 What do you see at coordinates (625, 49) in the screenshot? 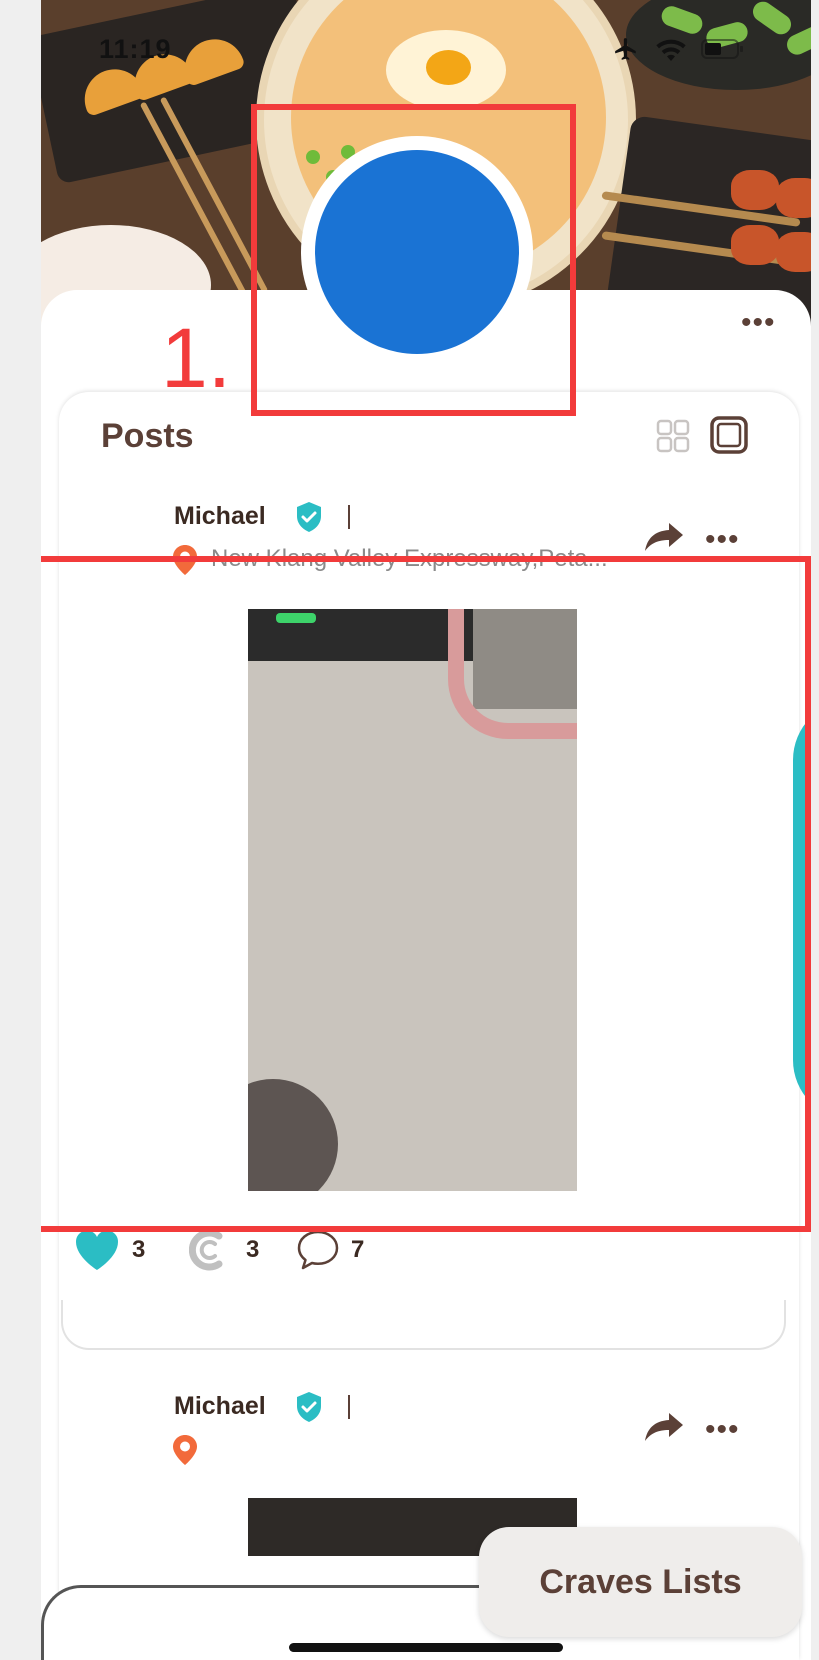
I see `airplane-icon` at bounding box center [625, 49].